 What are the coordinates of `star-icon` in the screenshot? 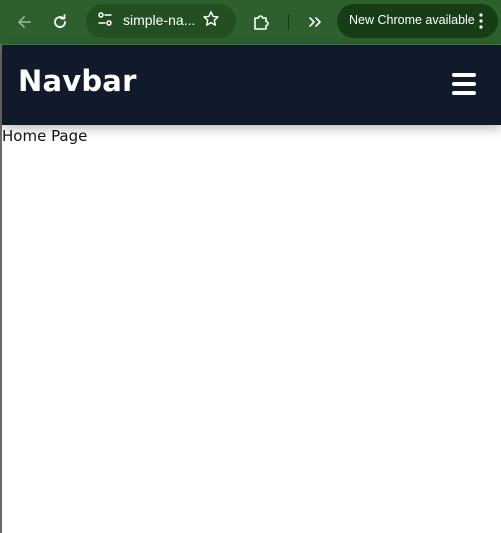 It's located at (211, 21).